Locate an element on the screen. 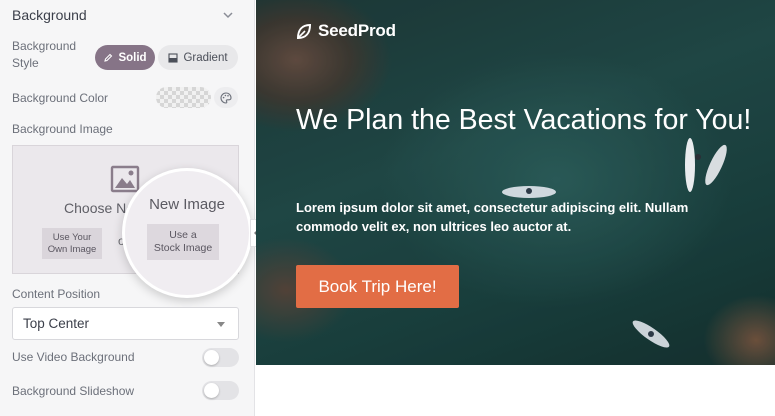 The width and height of the screenshot is (775, 416). background-color-label: Background Color is located at coordinates (60, 98).